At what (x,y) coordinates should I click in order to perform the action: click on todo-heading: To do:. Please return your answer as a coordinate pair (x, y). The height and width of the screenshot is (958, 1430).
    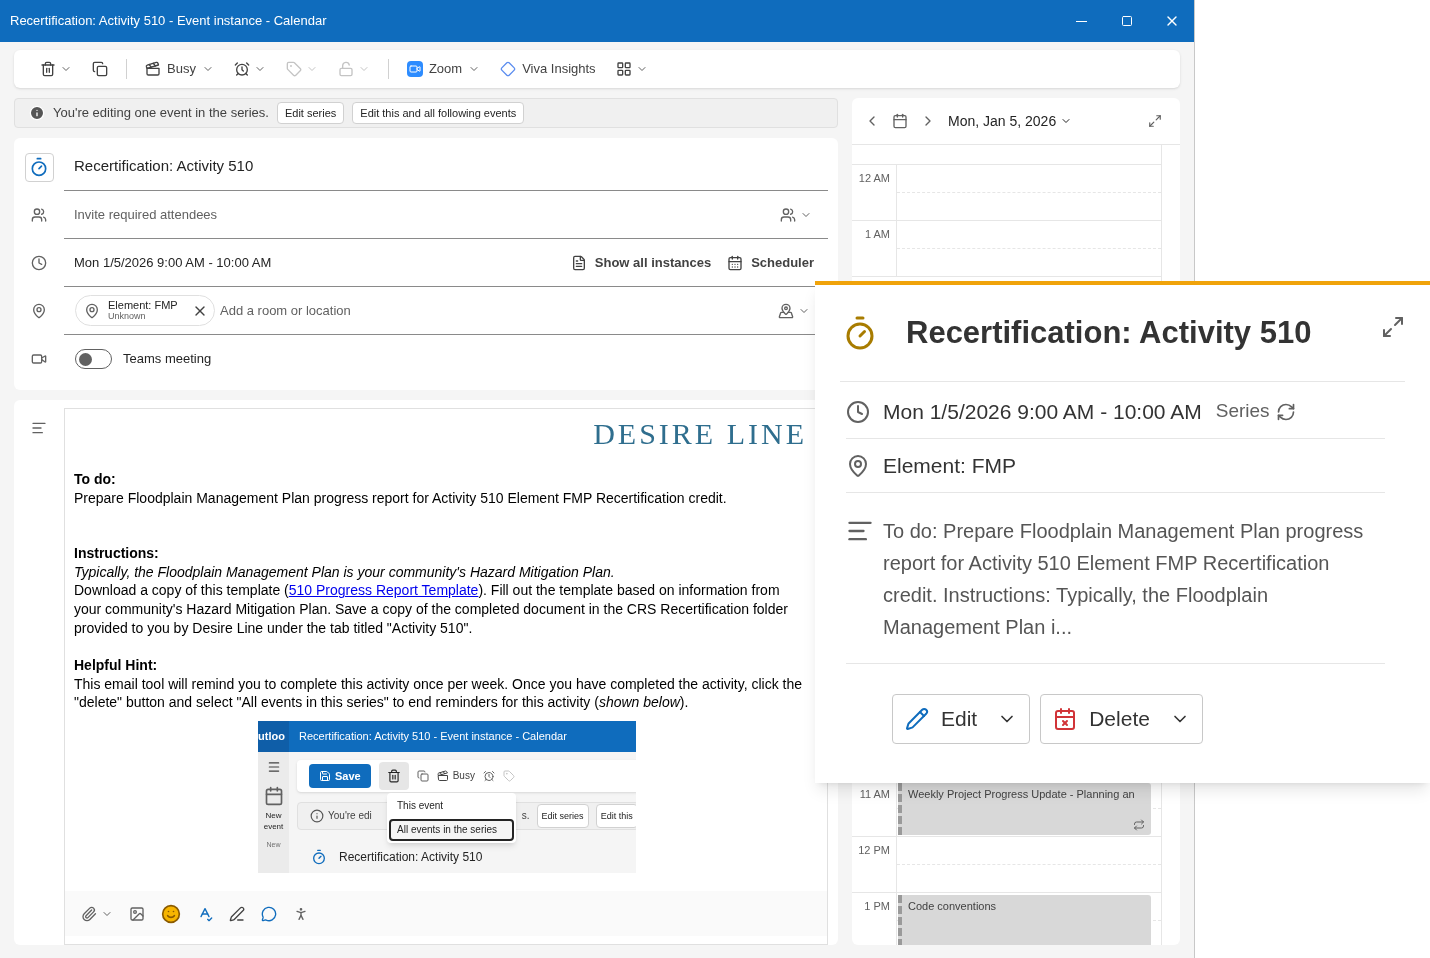
    Looking at the image, I should click on (95, 479).